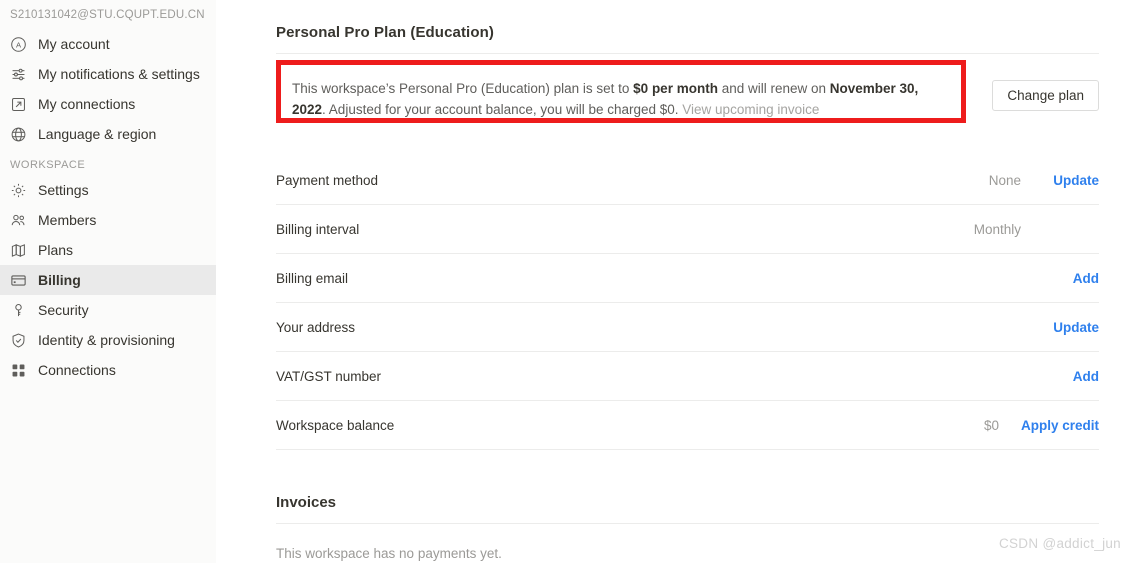 The width and height of the screenshot is (1135, 563). I want to click on view-upcoming-invoice-link: View upcoming invoice, so click(750, 109).